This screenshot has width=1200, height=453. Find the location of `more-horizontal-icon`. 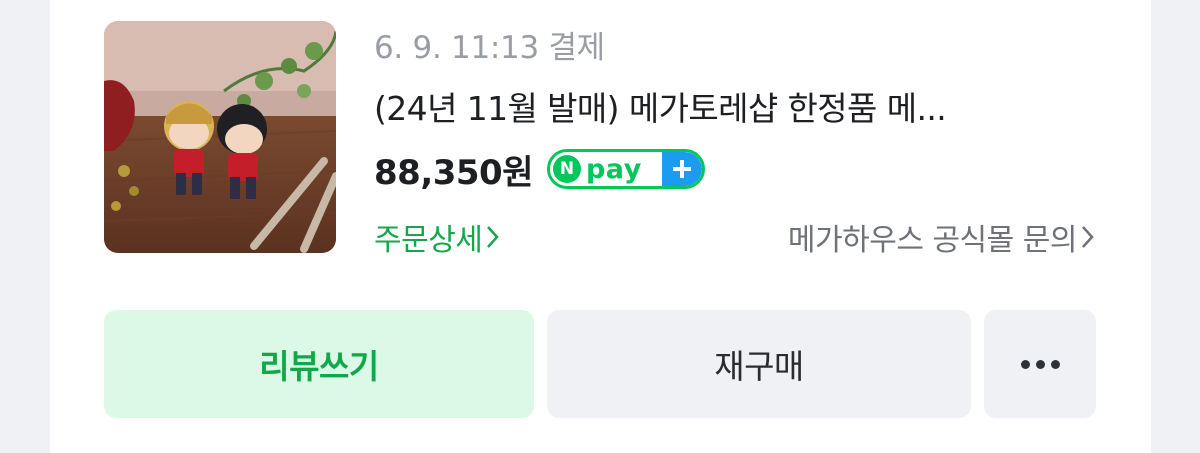

more-horizontal-icon is located at coordinates (1040, 364).